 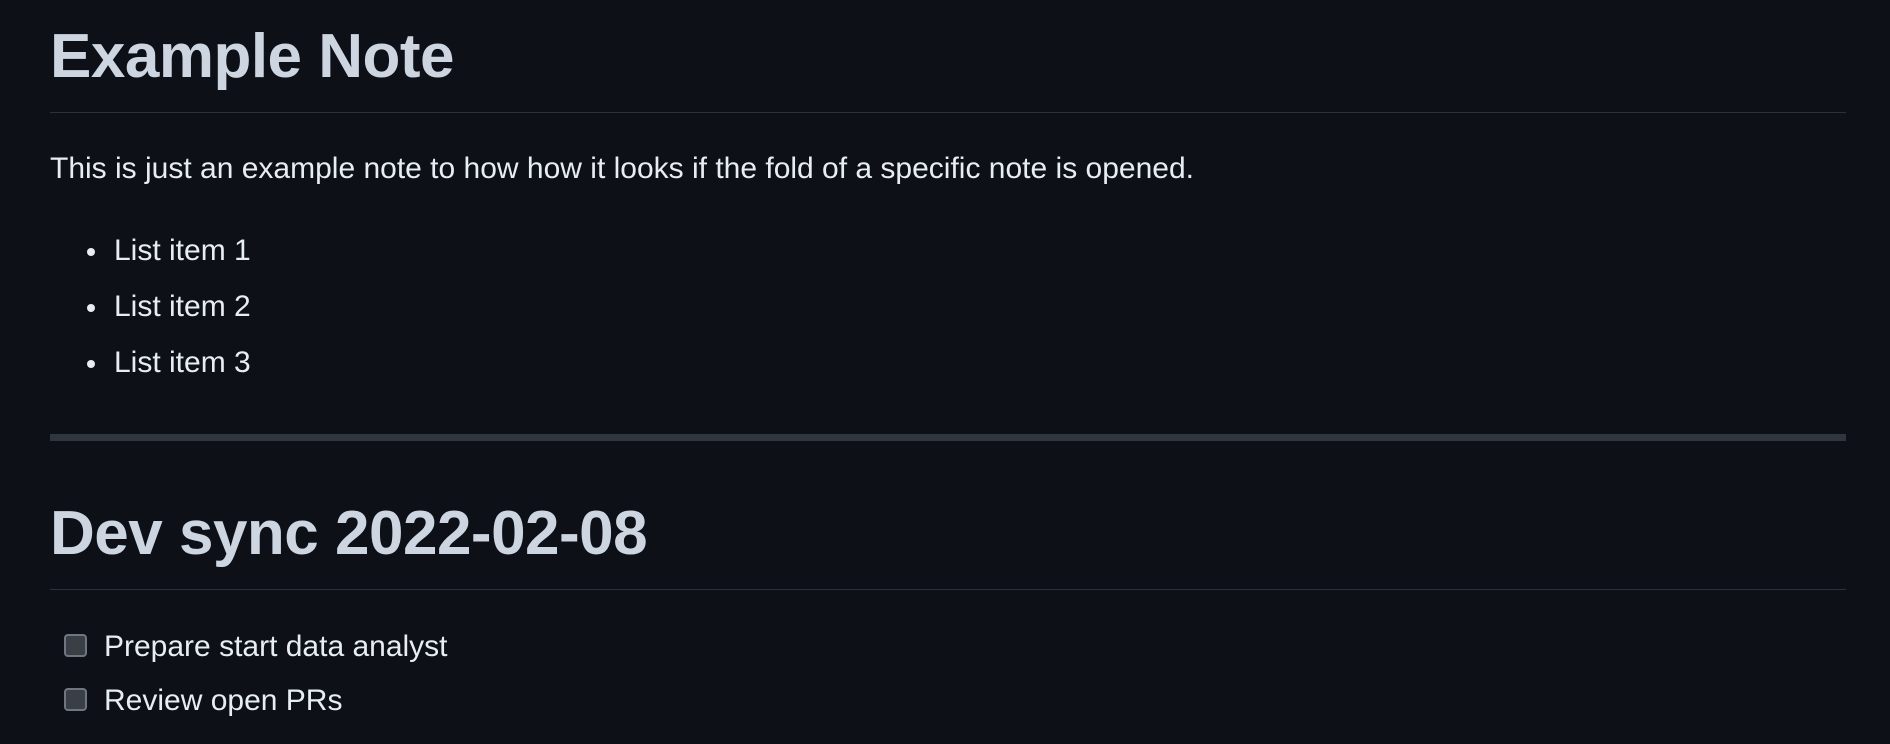 I want to click on bullet-list: List item 1 List item 2 List item 3, so click(x=150, y=307).